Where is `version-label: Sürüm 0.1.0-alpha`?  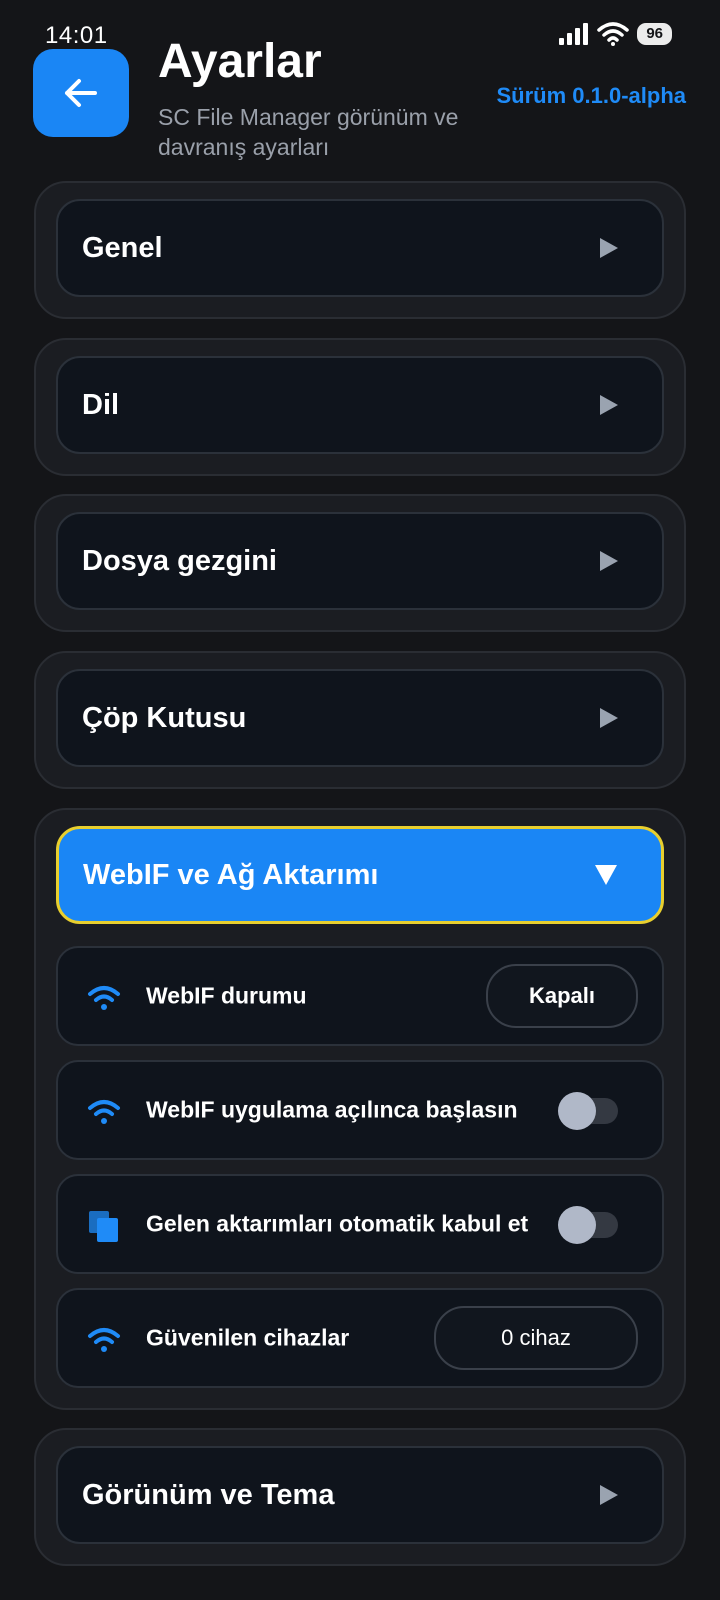 version-label: Sürüm 0.1.0-alpha is located at coordinates (591, 95).